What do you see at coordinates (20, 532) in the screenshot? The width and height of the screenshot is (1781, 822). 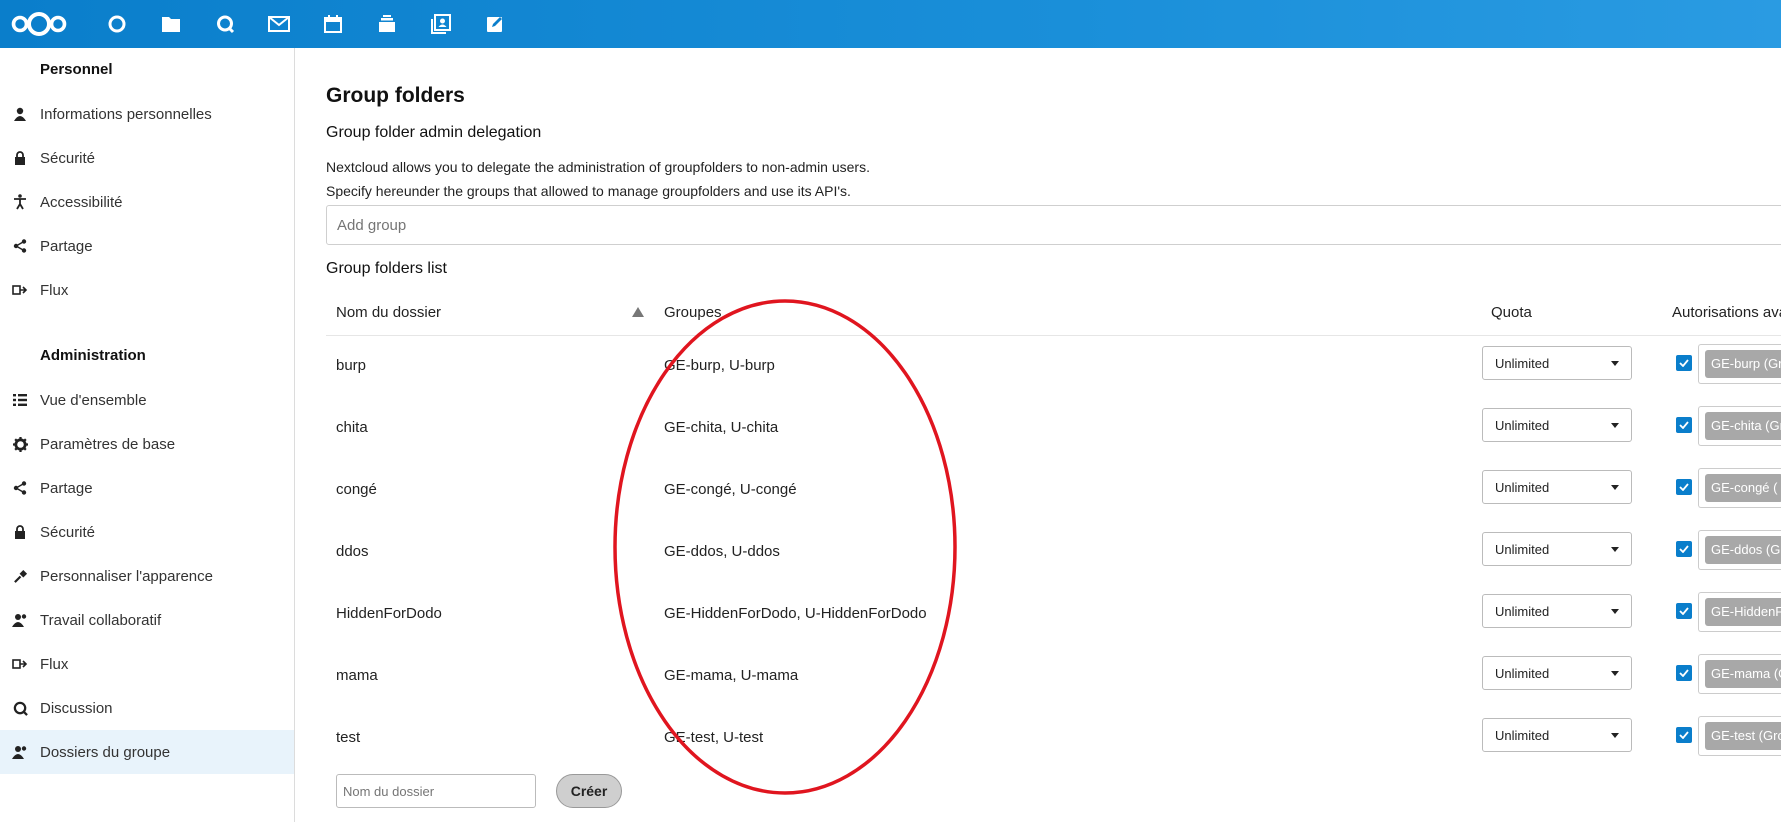 I see `lock-icon` at bounding box center [20, 532].